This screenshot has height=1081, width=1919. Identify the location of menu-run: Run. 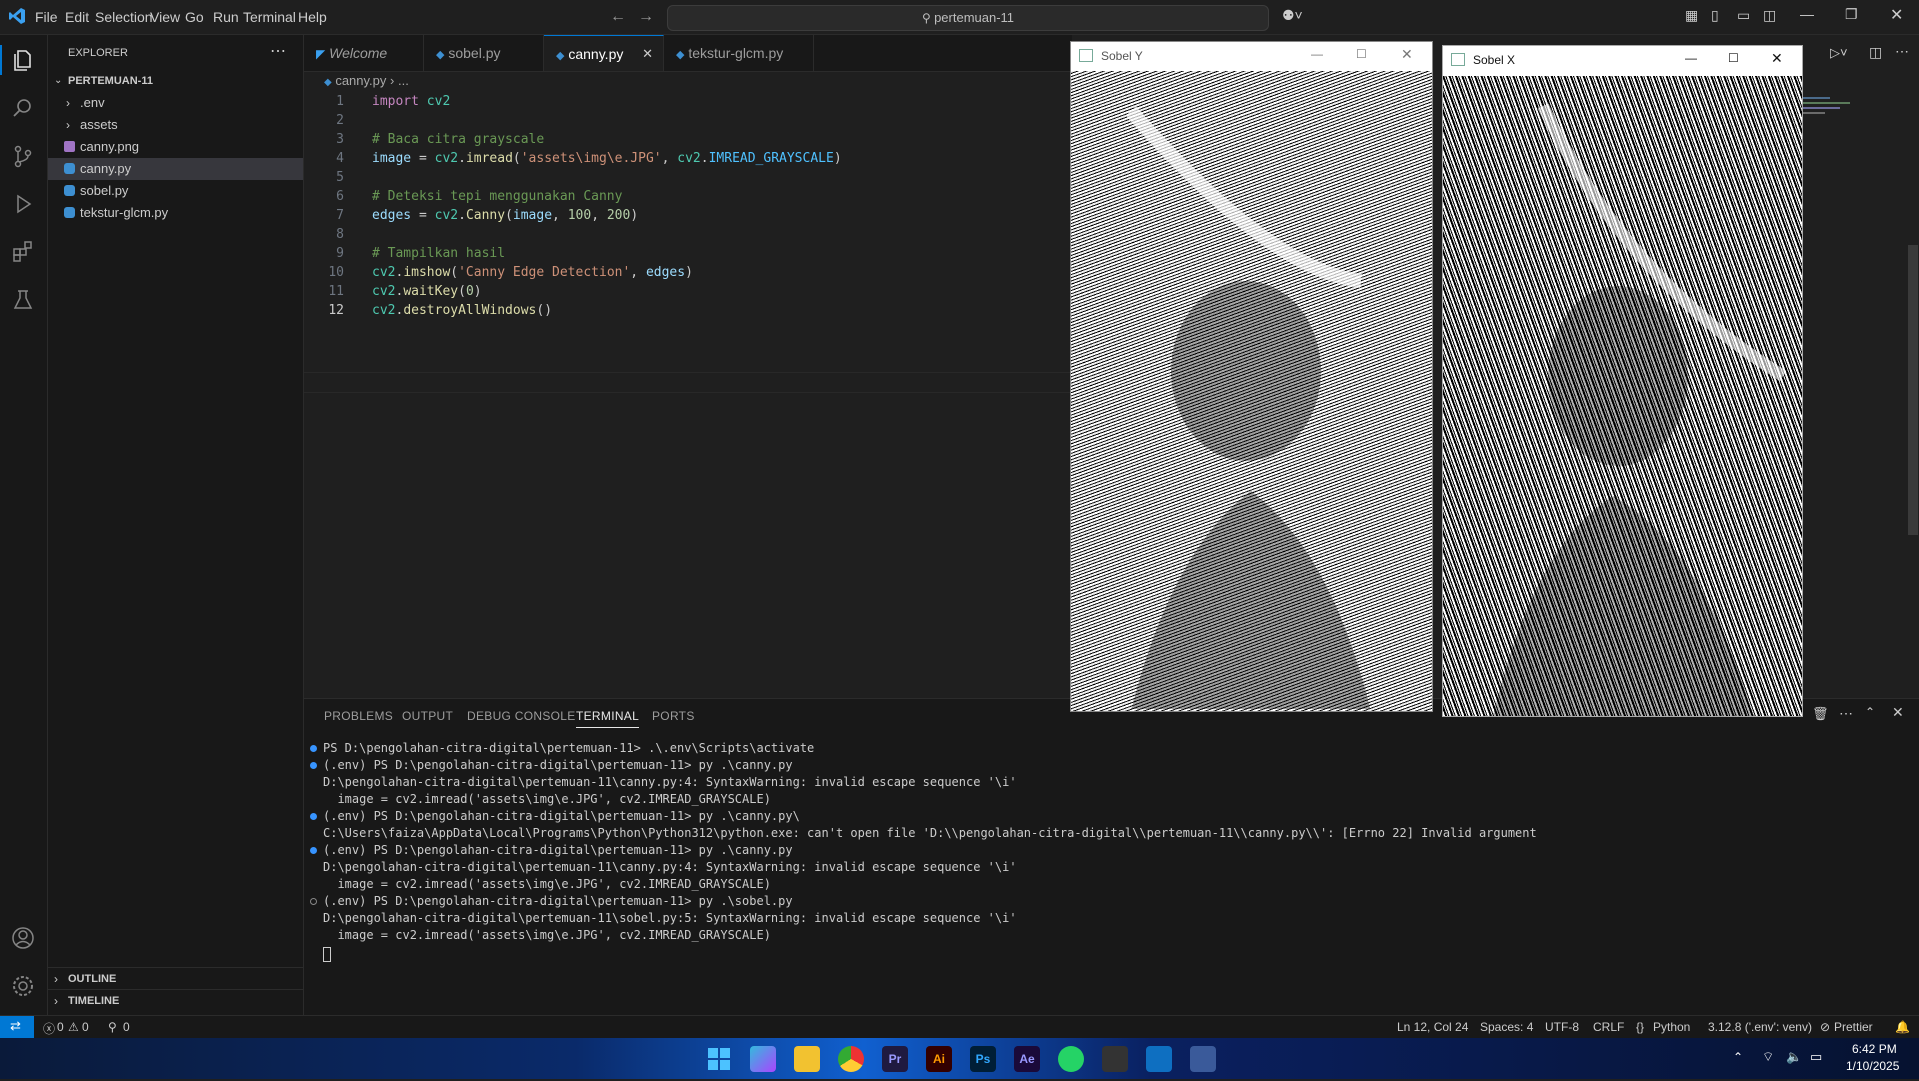
(226, 17).